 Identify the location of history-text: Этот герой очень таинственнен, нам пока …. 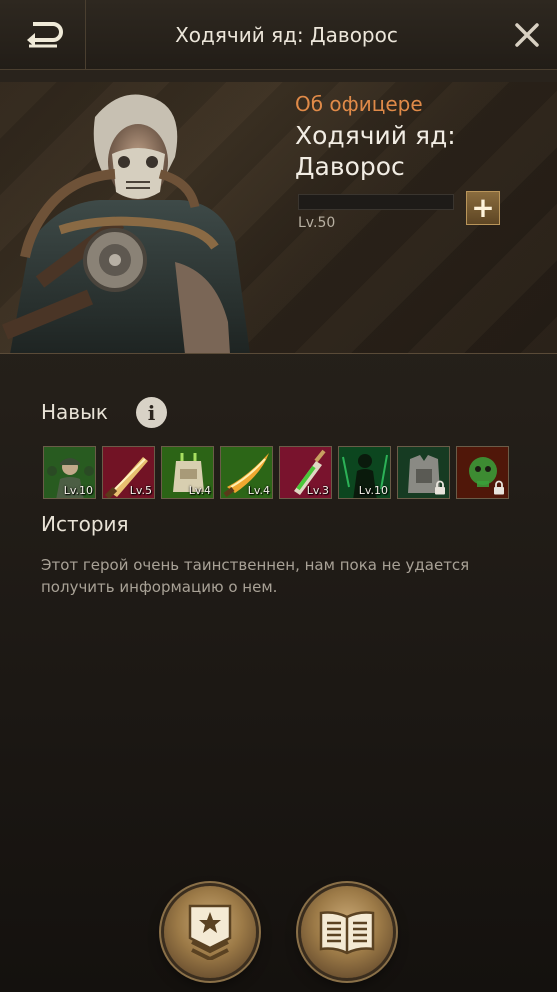
(255, 576).